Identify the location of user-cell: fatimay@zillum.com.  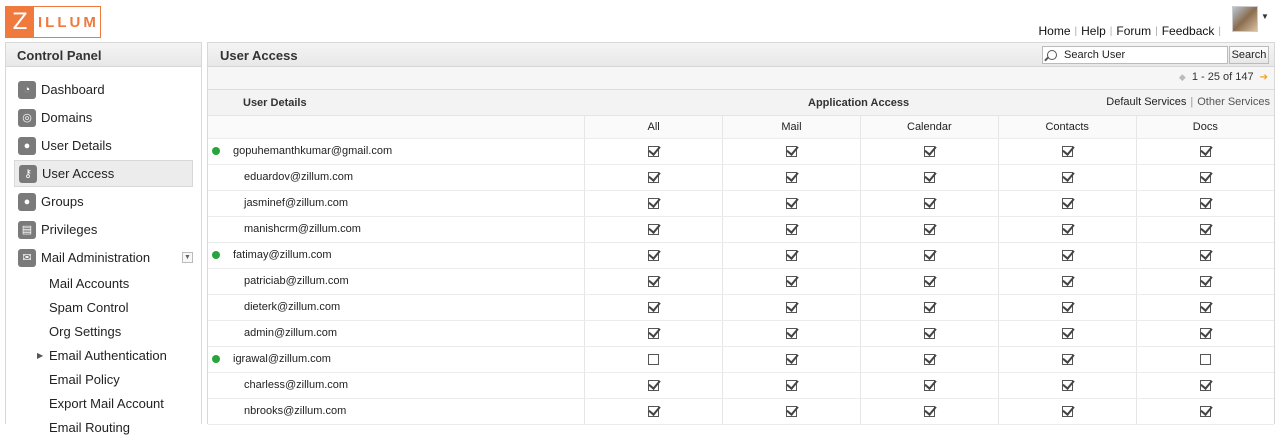
(396, 255).